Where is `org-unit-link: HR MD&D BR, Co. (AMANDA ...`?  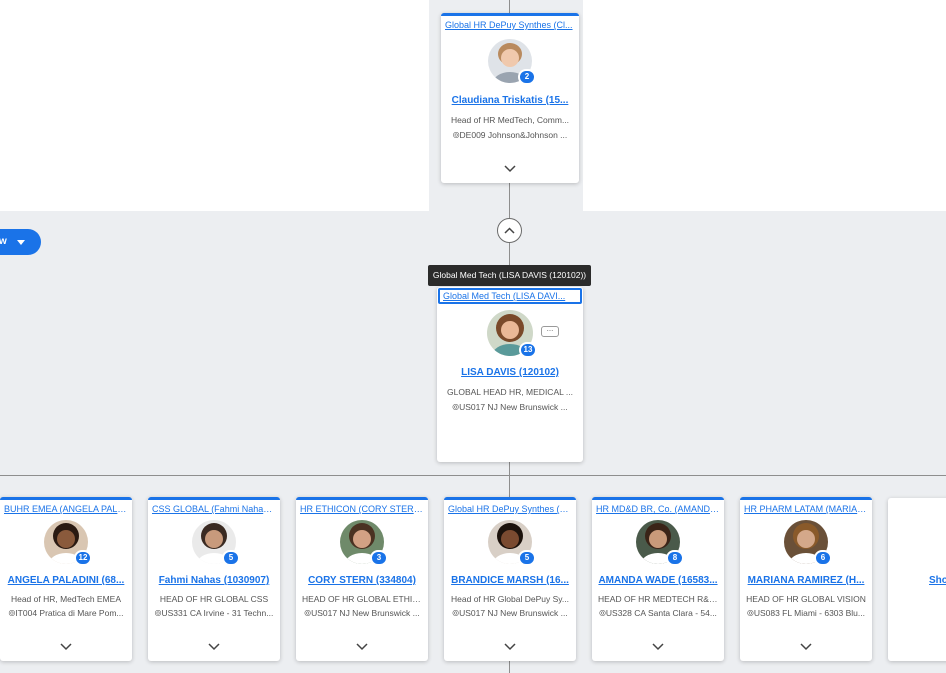
org-unit-link: HR MD&D BR, Co. (AMANDA ... is located at coordinates (658, 507).